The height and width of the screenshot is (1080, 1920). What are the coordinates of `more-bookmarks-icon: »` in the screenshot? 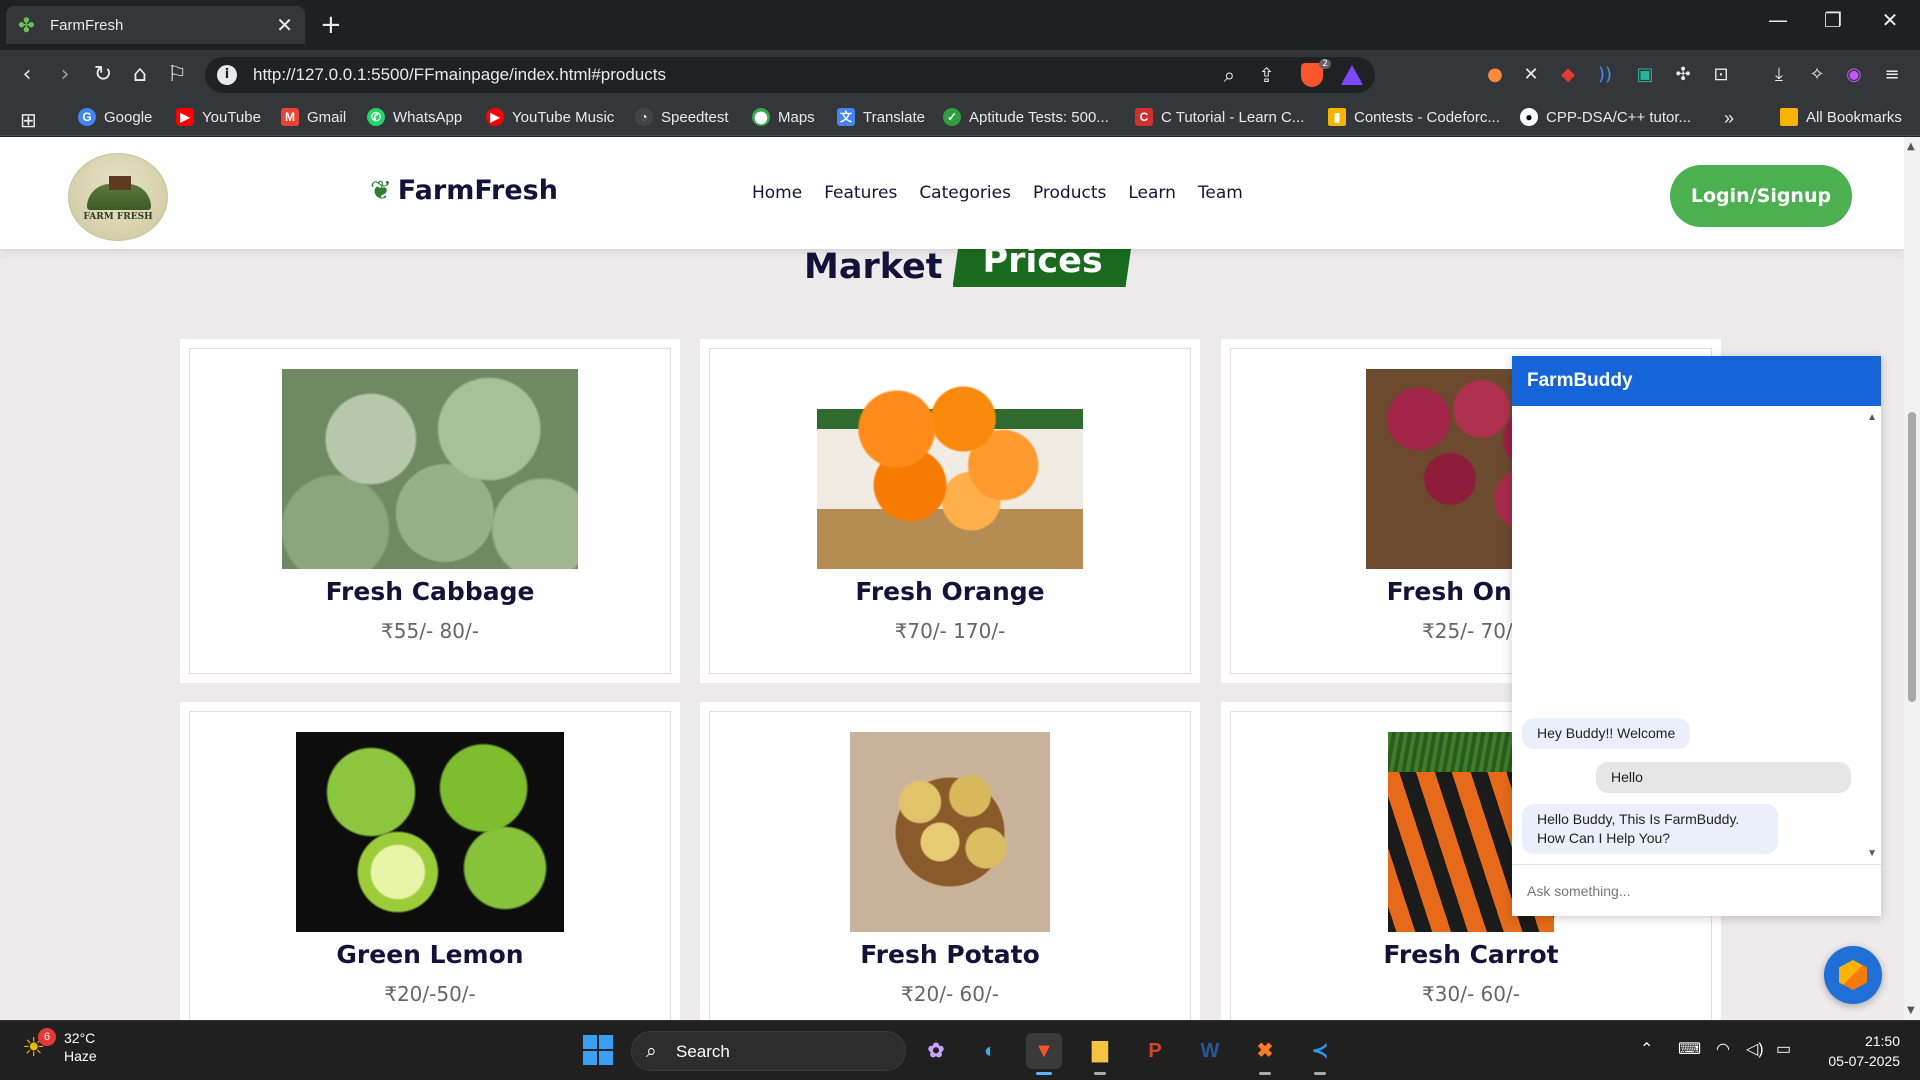 It's located at (1729, 118).